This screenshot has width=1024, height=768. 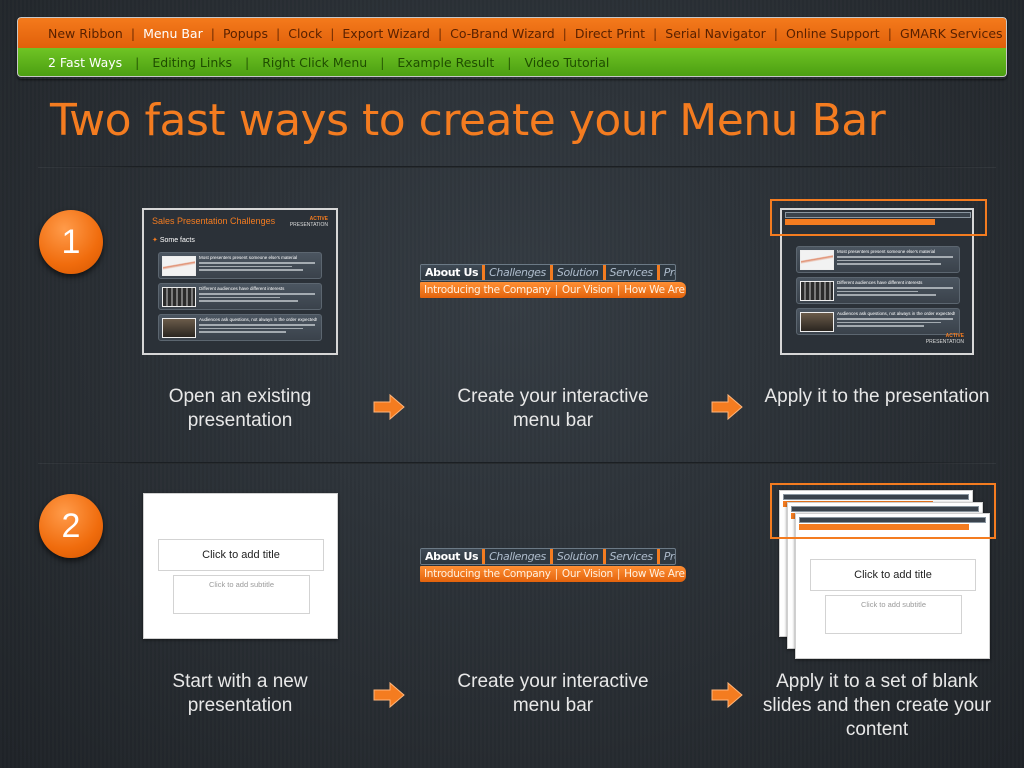 I want to click on subnav-item-right-click-menu: Right Click Menu, so click(x=314, y=62).